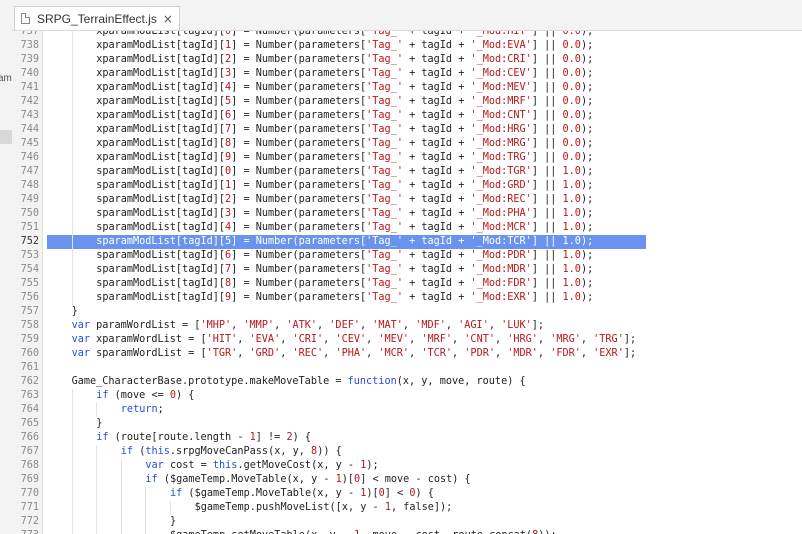 Image resolution: width=802 pixels, height=534 pixels. Describe the element at coordinates (407, 396) in the screenshot. I see `code-line: 763 if (move <= 0) {` at that location.